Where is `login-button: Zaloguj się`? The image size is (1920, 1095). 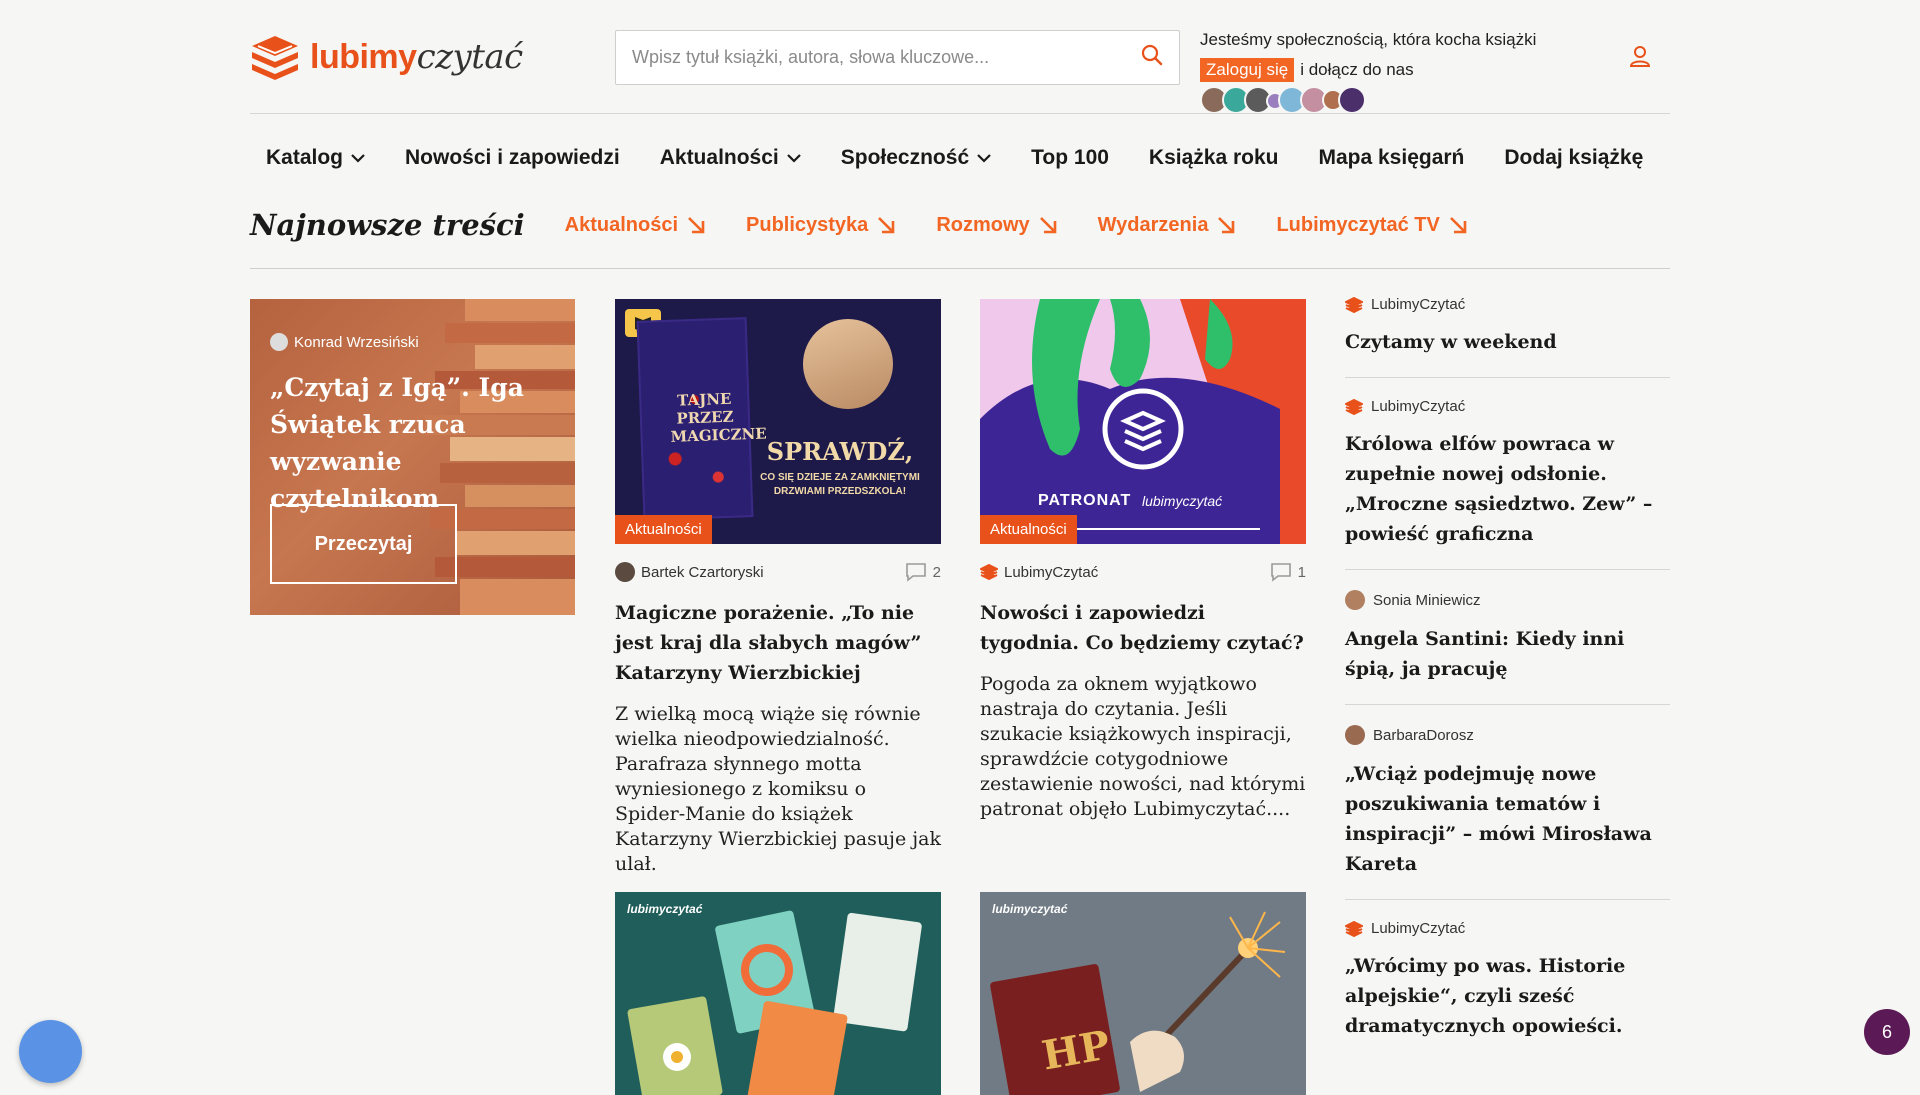 login-button: Zaloguj się is located at coordinates (1247, 70).